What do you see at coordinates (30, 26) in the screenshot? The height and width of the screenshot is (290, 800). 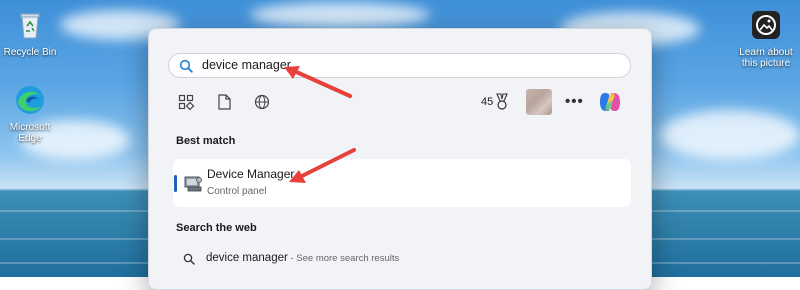 I see `recycle-bin-icon` at bounding box center [30, 26].